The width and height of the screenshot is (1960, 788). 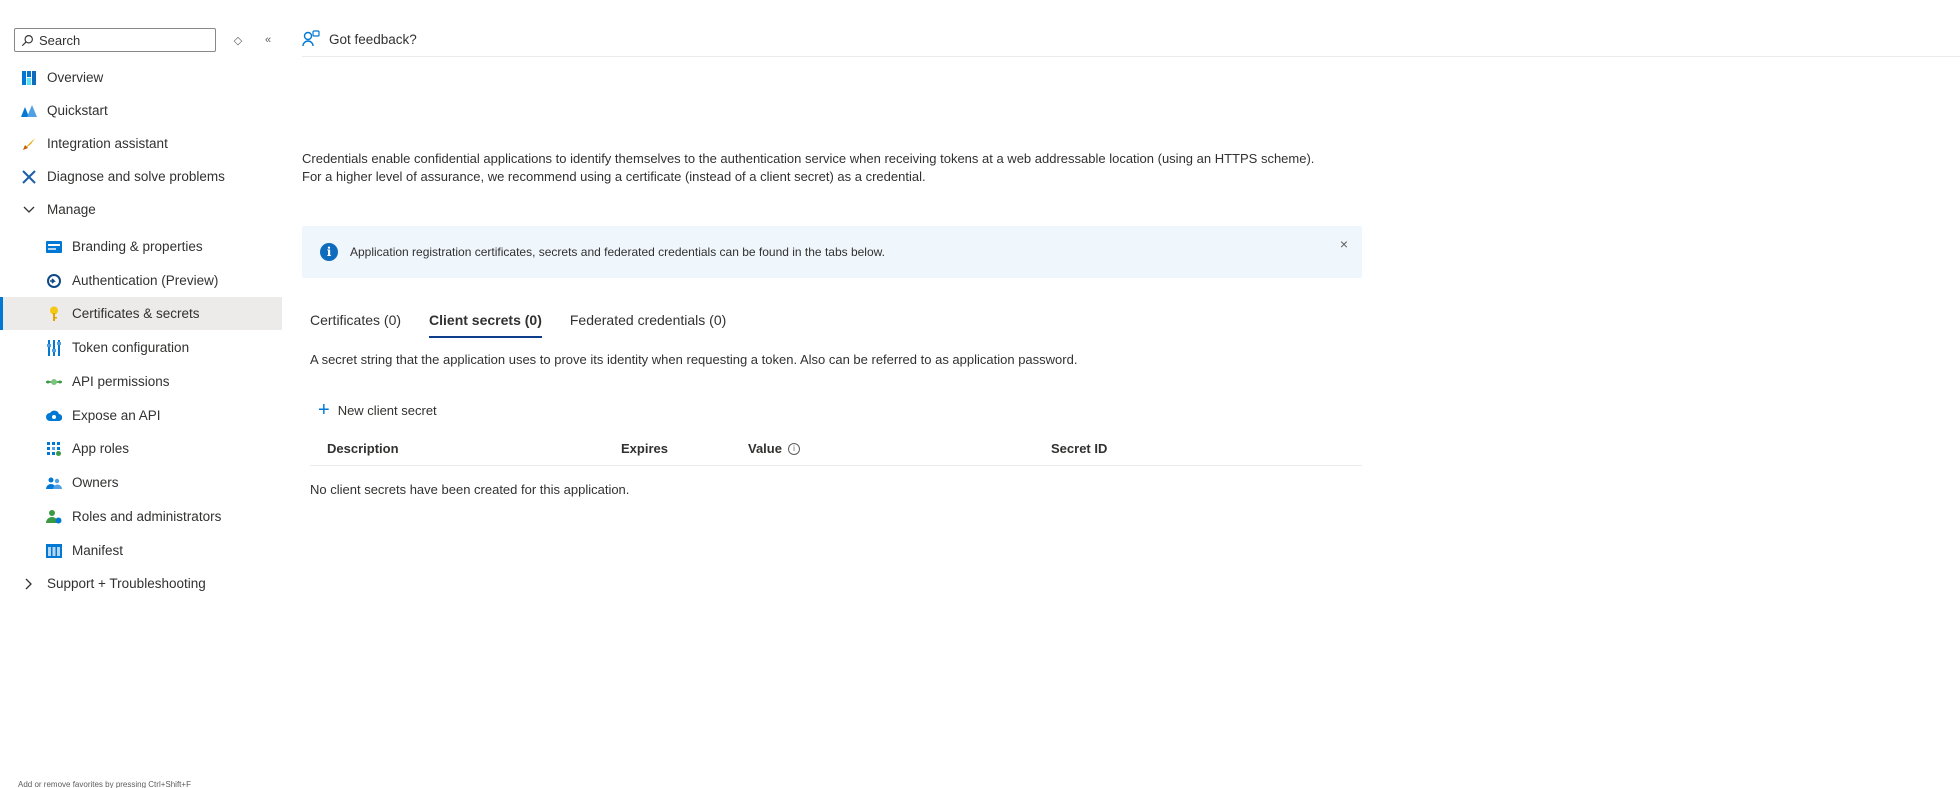 I want to click on sidebar-group-manage: Manage, so click(x=141, y=209).